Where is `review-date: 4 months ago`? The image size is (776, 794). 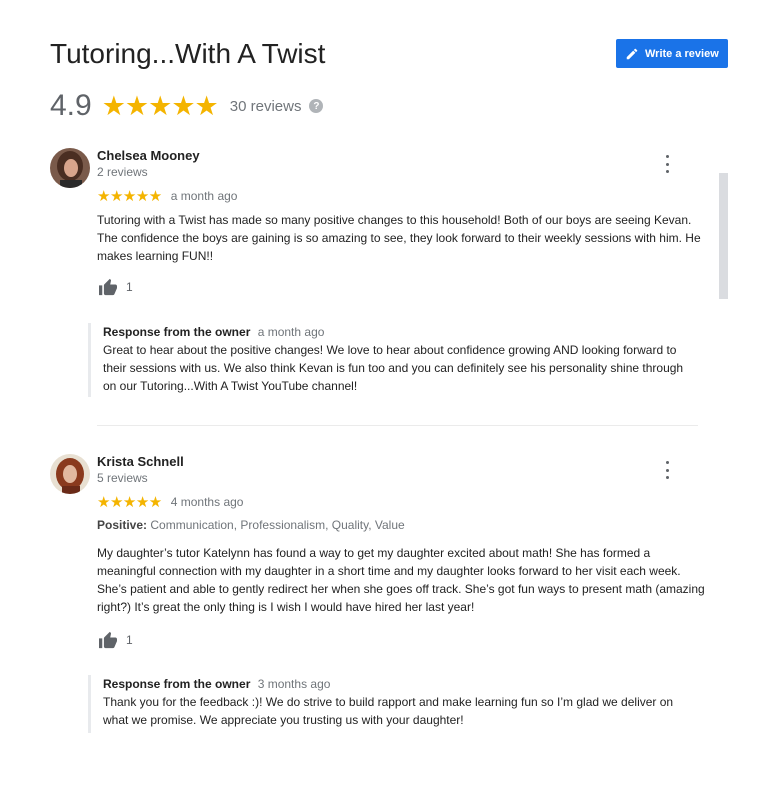 review-date: 4 months ago is located at coordinates (207, 502).